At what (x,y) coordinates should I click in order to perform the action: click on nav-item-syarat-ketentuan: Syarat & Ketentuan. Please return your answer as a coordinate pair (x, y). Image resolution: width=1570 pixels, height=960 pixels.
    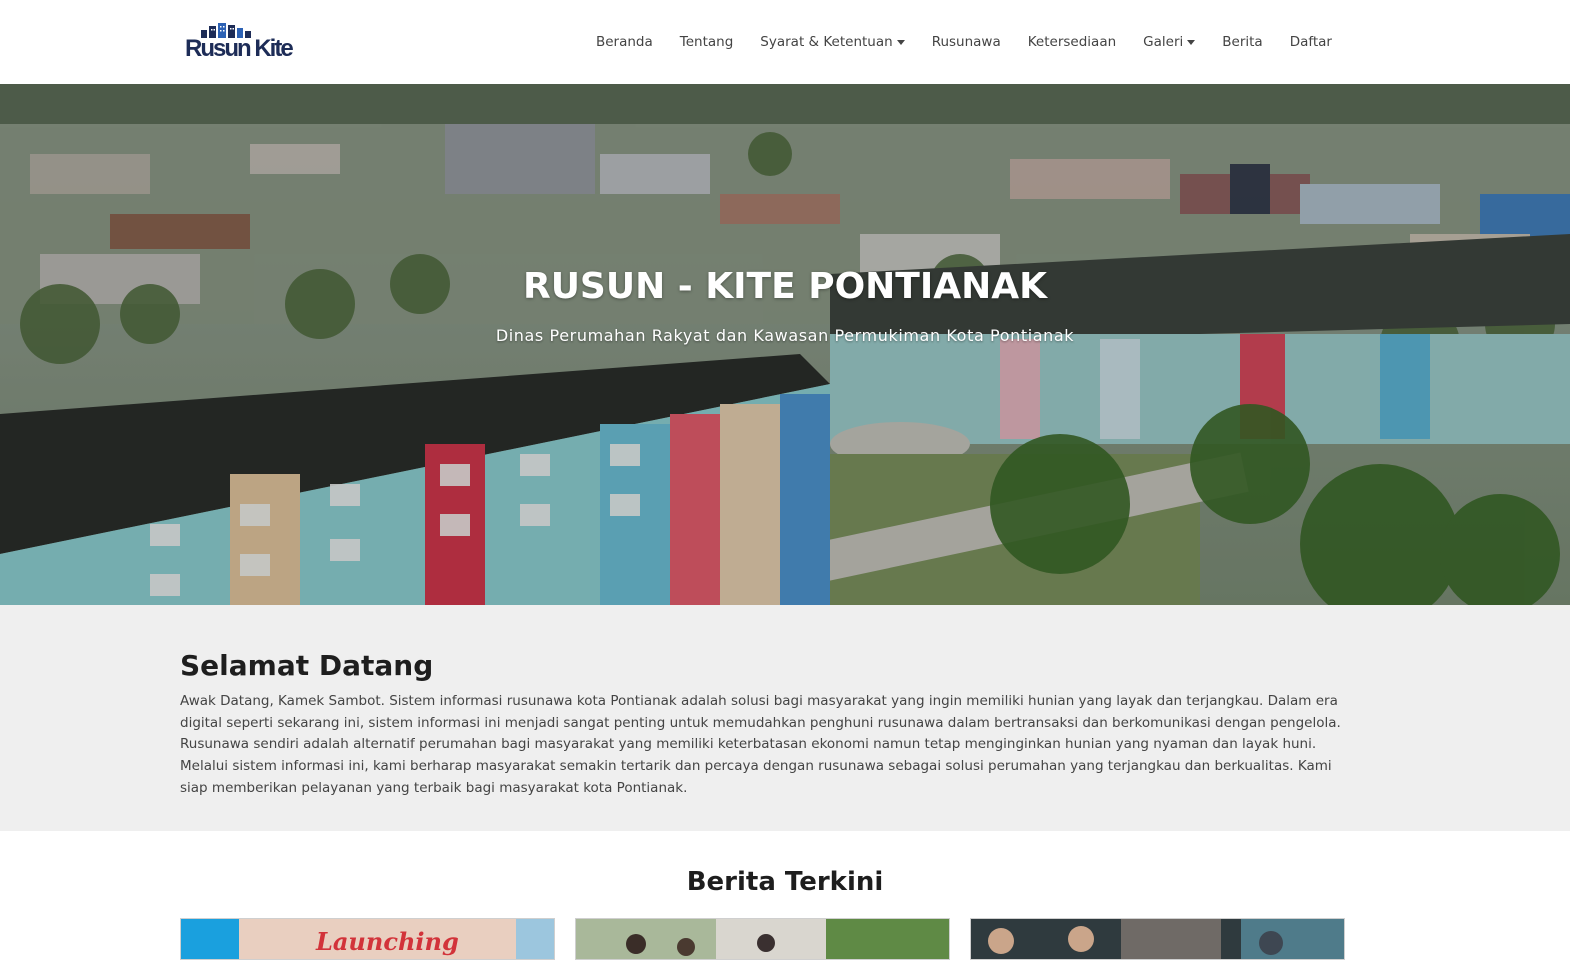
    Looking at the image, I should click on (832, 42).